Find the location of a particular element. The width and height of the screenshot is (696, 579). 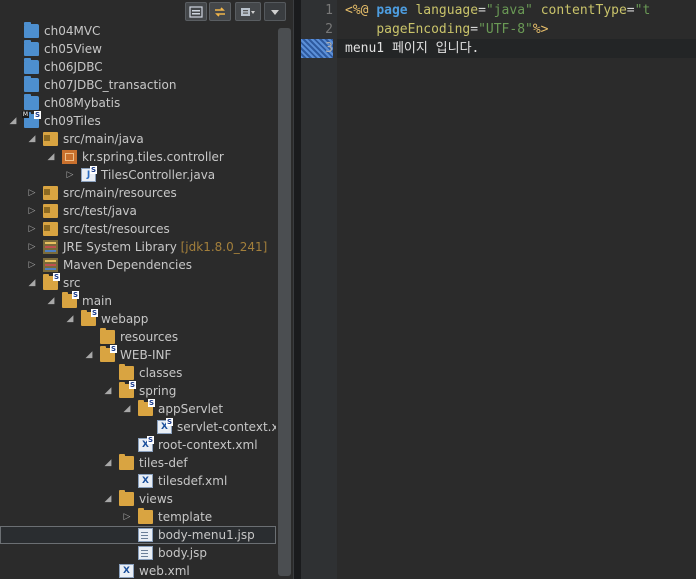

tree-item-src-main-resources: ▷ src/main/resources is located at coordinates (138, 193).